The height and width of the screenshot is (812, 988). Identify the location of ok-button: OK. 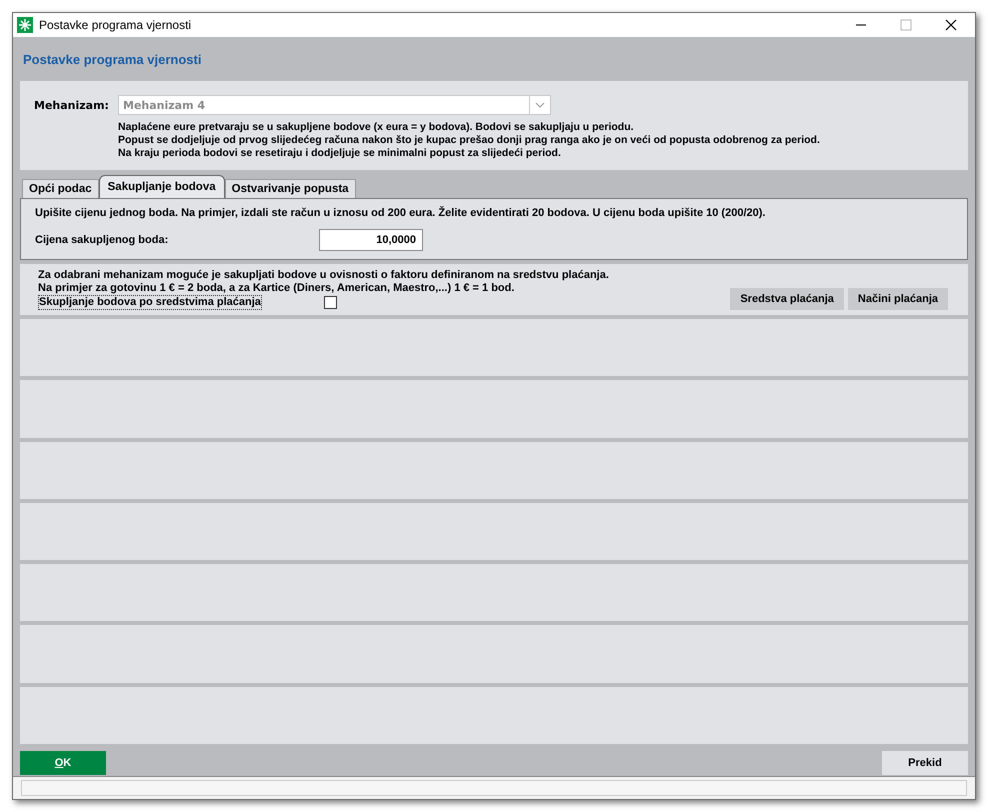
(63, 762).